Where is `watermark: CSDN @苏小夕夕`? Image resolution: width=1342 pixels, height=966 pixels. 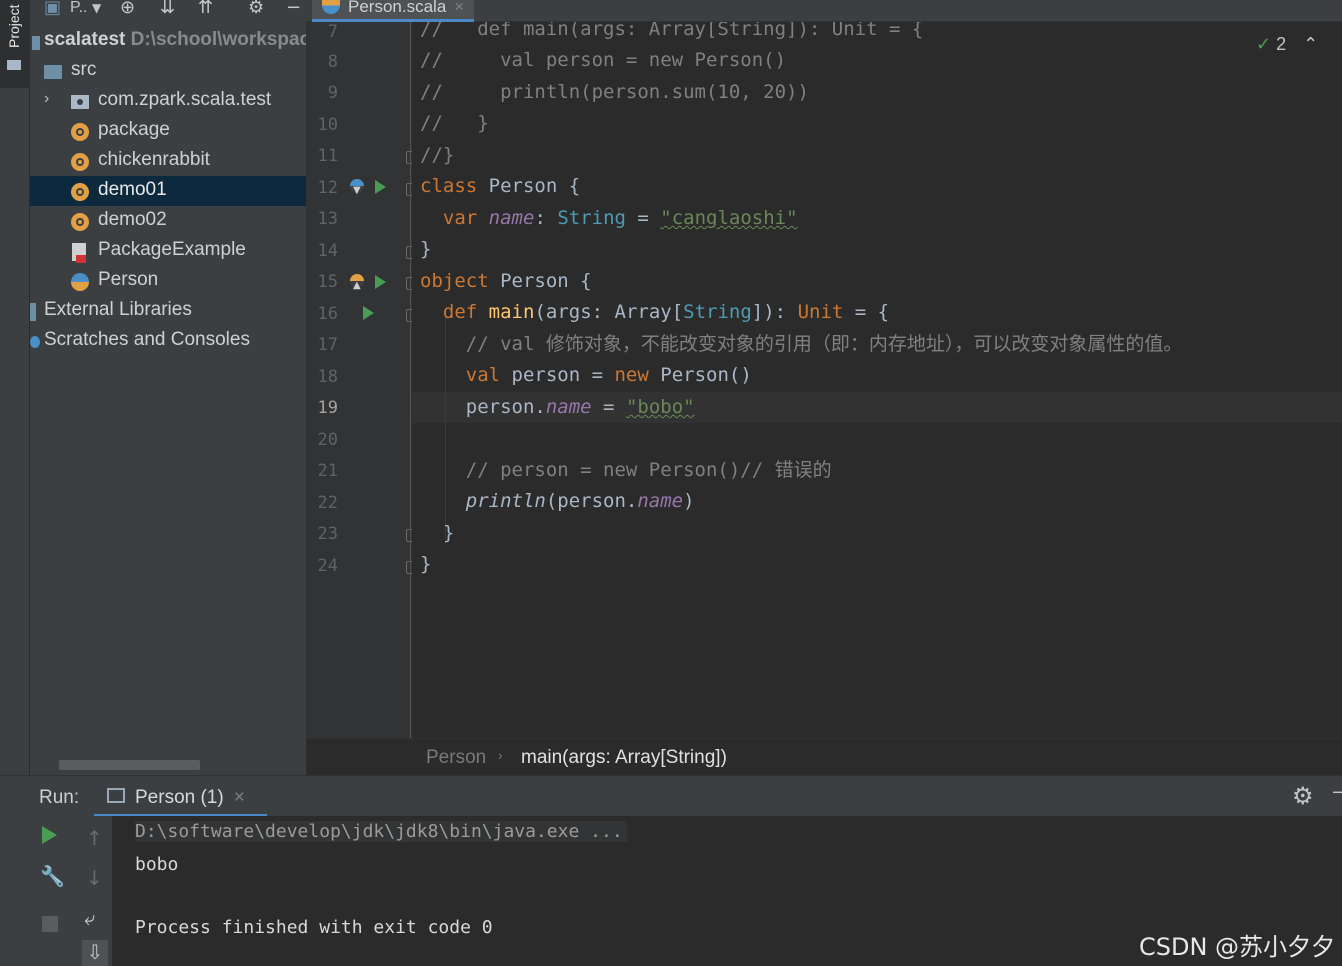
watermark: CSDN @苏小夕夕 is located at coordinates (1237, 947).